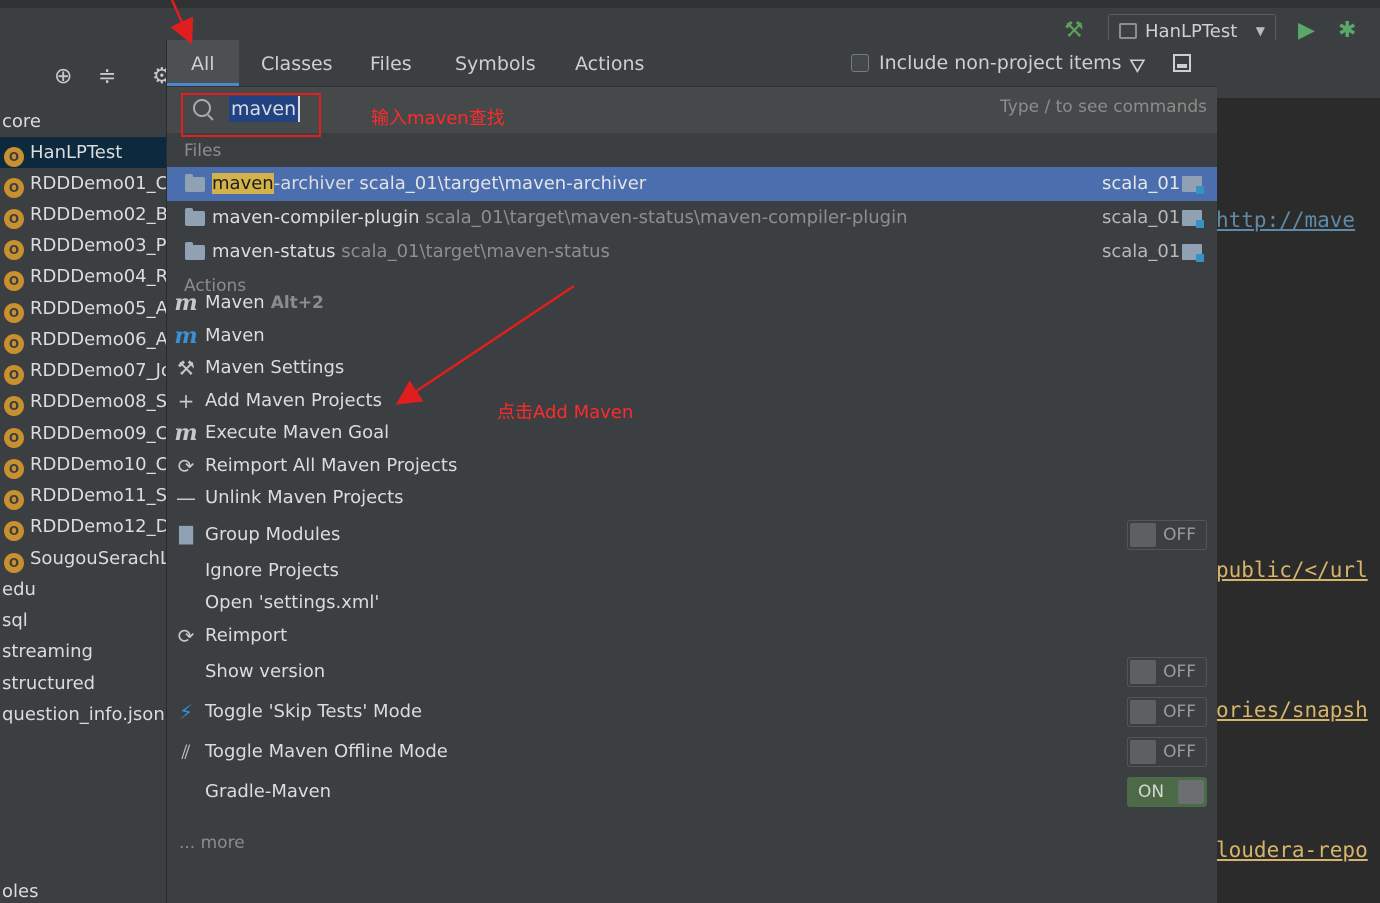  What do you see at coordinates (331, 465) in the screenshot?
I see `action-name: Reimport All Maven Projects` at bounding box center [331, 465].